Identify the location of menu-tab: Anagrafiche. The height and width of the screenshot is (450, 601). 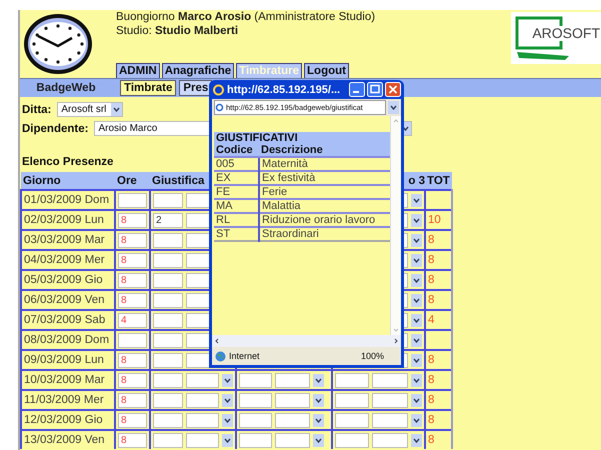
(198, 70).